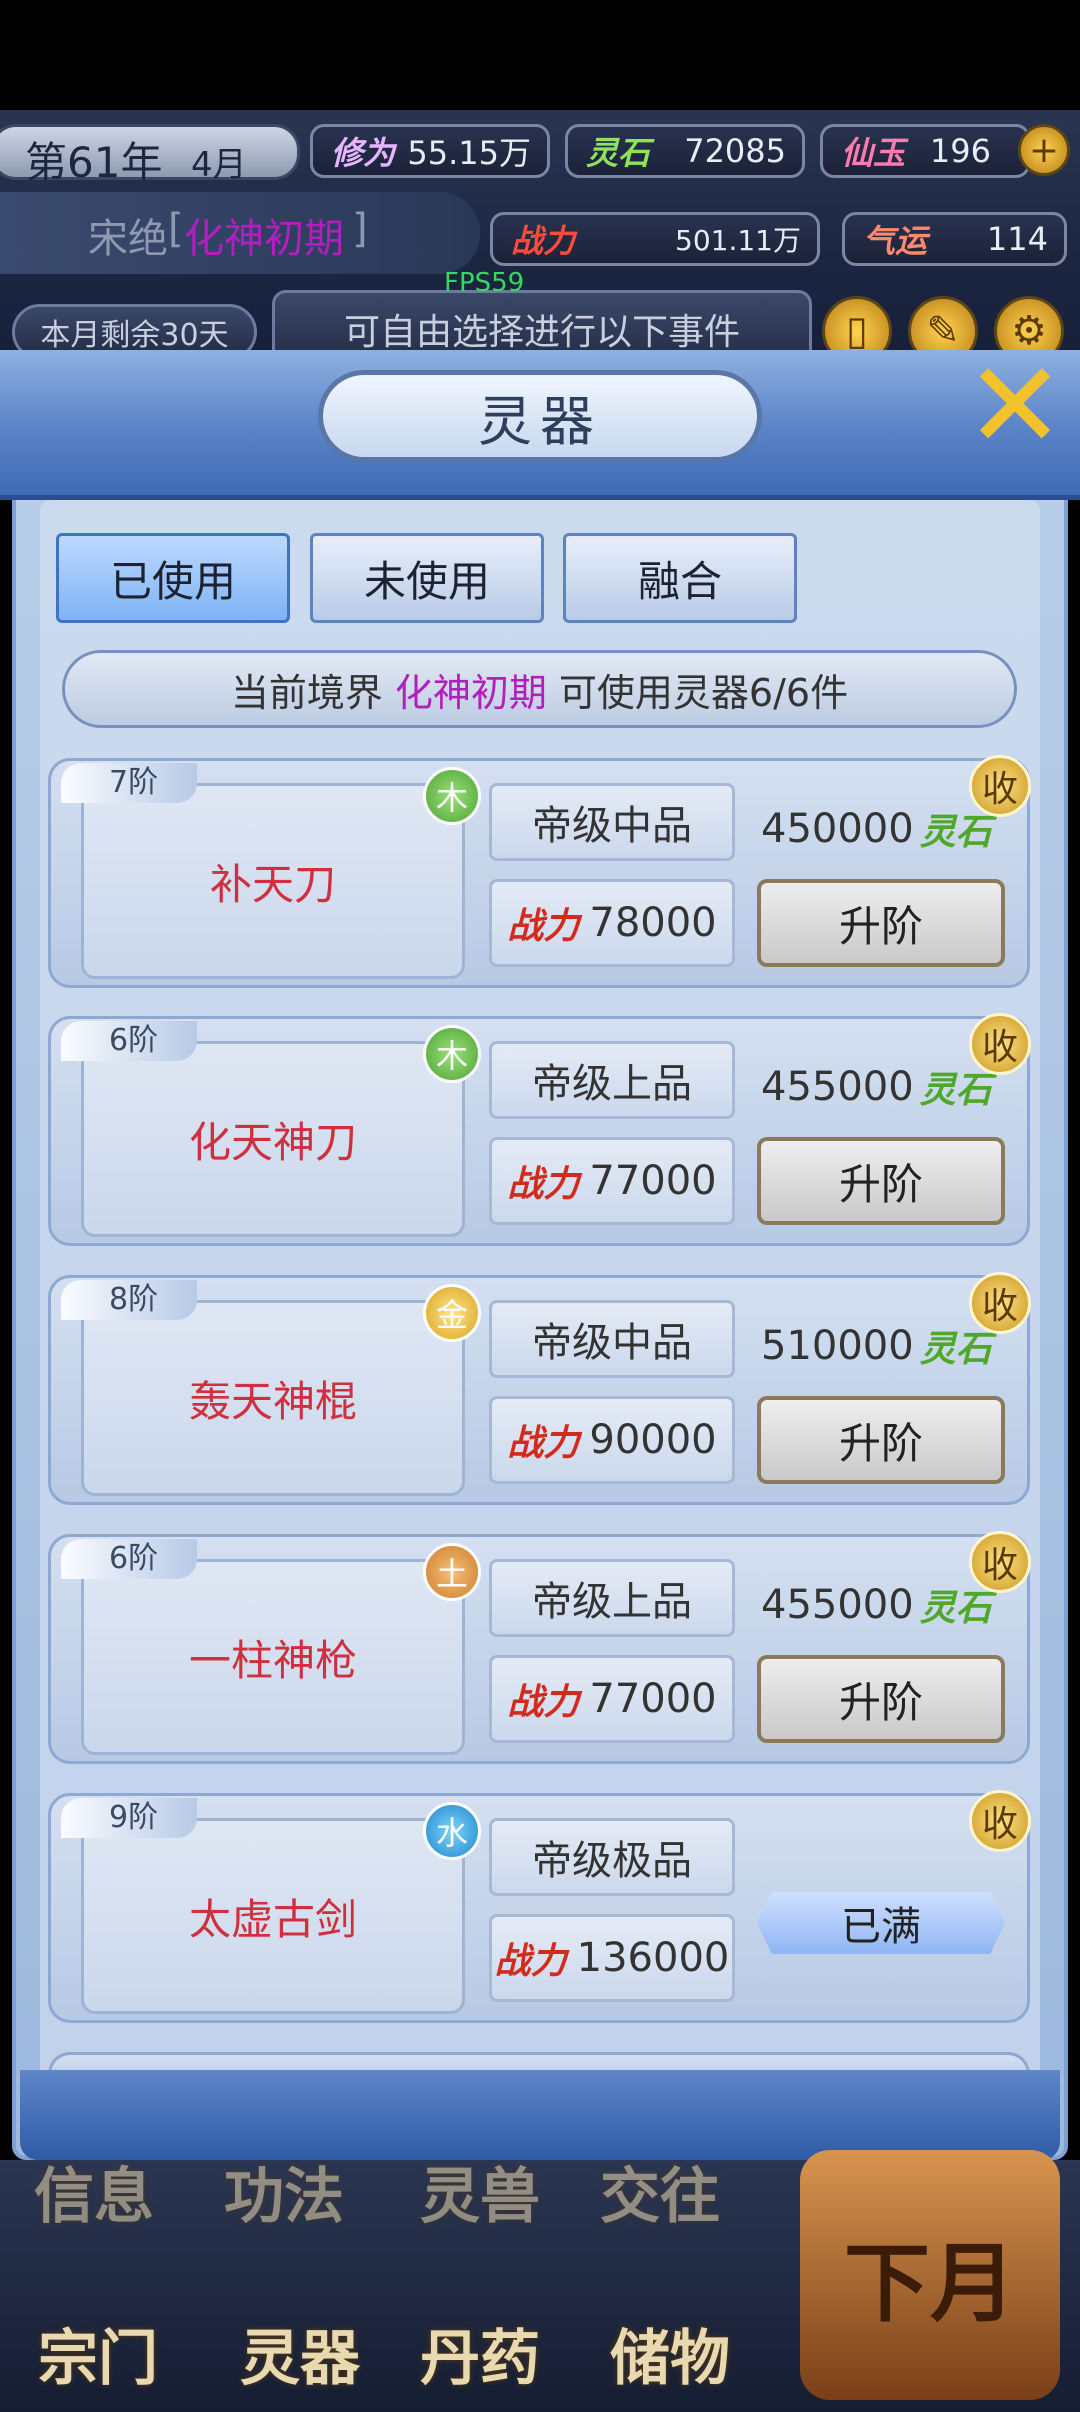 The height and width of the screenshot is (2412, 1080). Describe the element at coordinates (539, 871) in the screenshot. I see `artifact-card: 补天刀 7阶 木 帝级中品 战力 78000 450000 灵石 升阶 收` at that location.